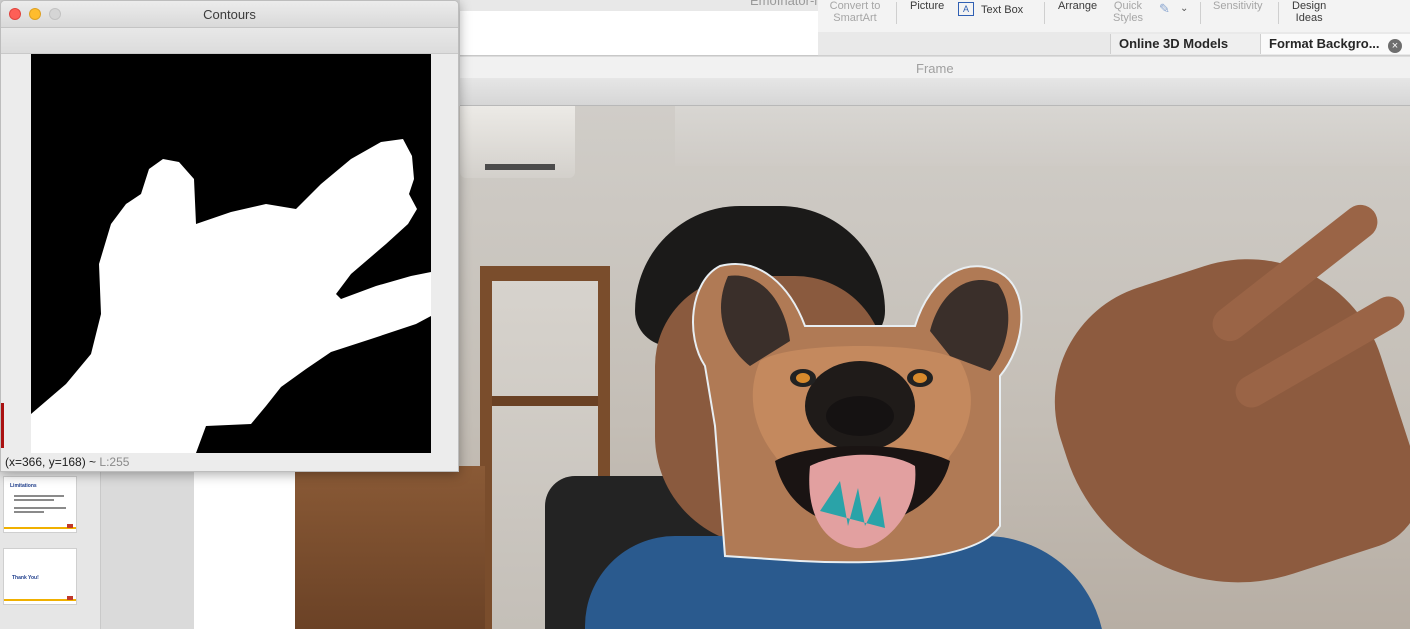  I want to click on minimize-window-button, so click(35, 14).